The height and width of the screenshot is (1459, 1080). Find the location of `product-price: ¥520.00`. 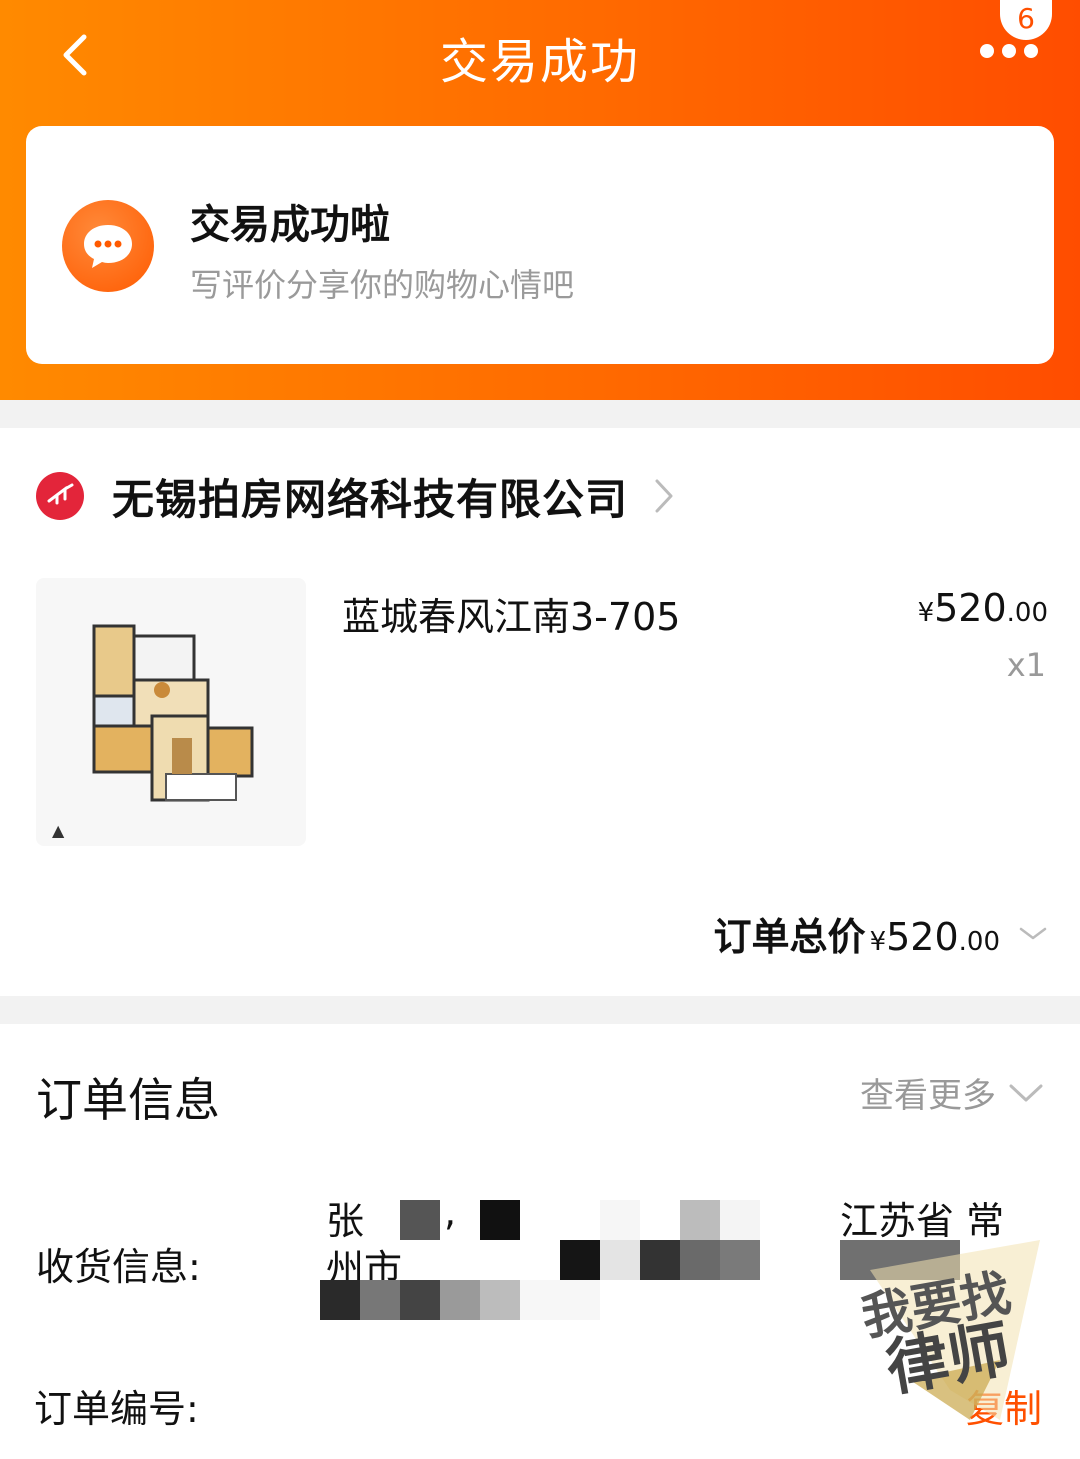

product-price: ¥520.00 is located at coordinates (983, 608).